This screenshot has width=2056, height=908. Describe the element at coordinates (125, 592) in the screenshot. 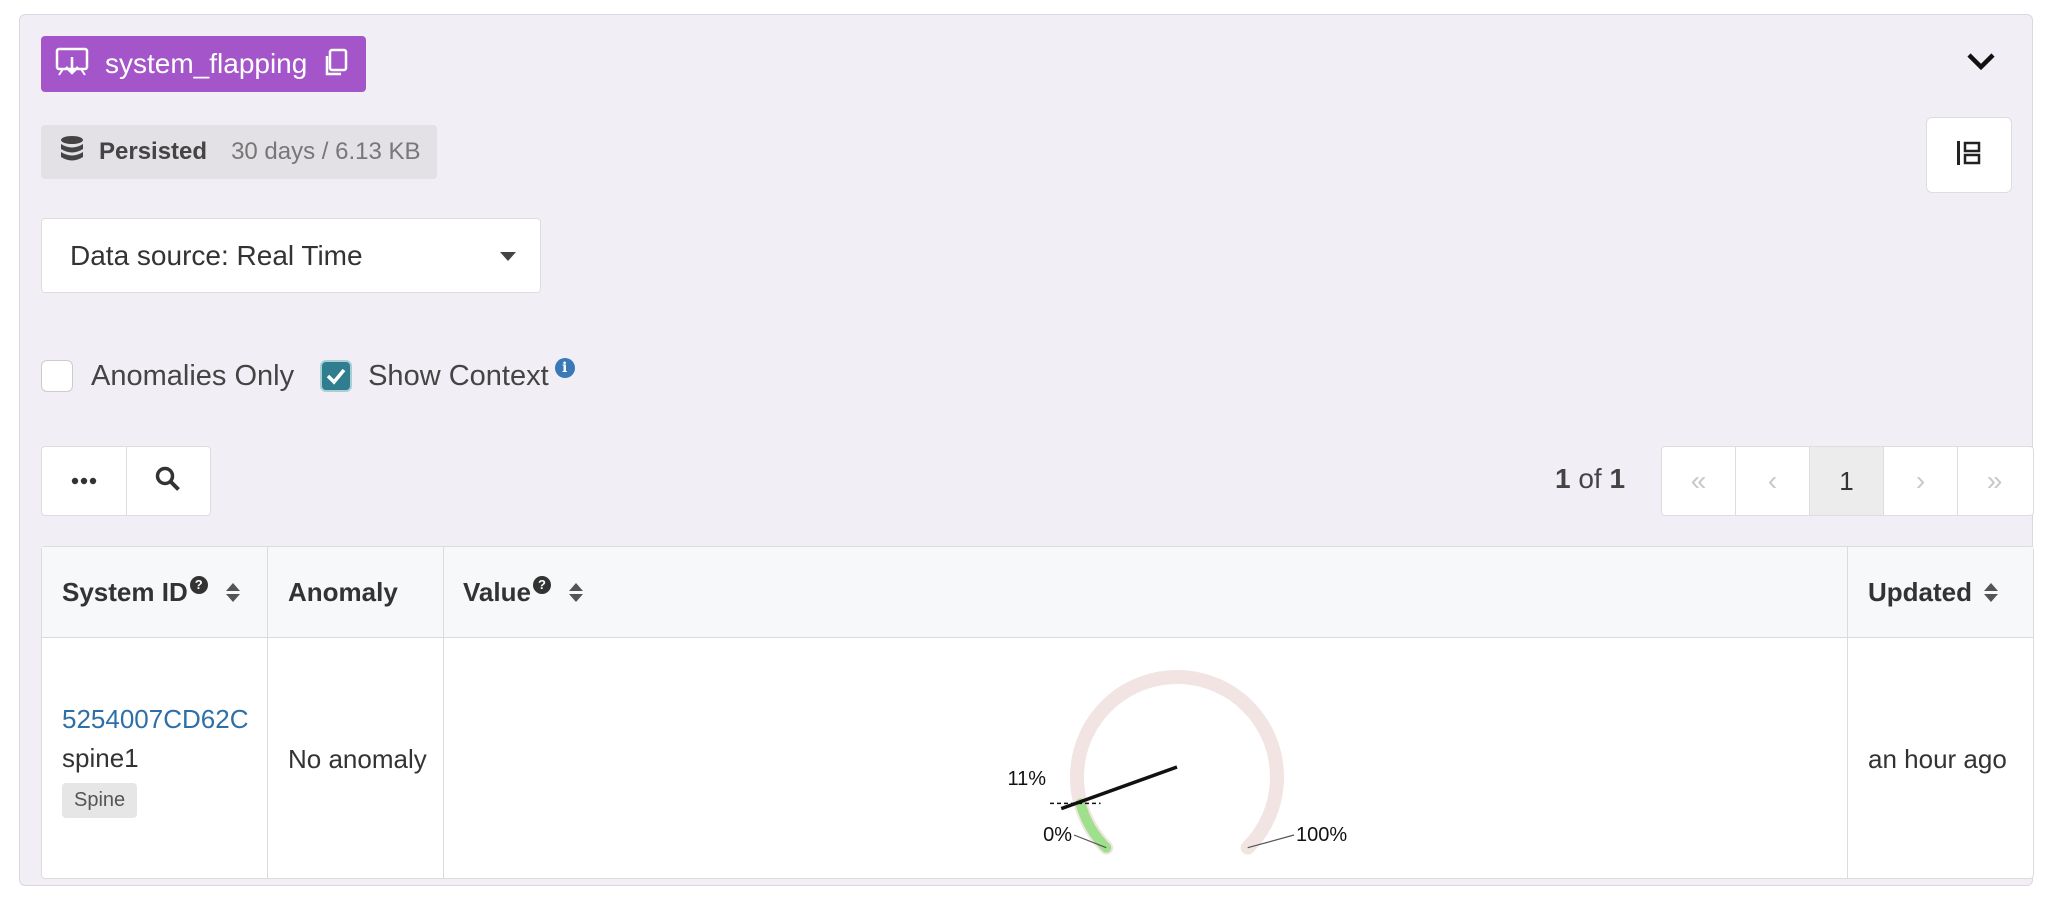

I see `column-system-id-label: System ID` at that location.